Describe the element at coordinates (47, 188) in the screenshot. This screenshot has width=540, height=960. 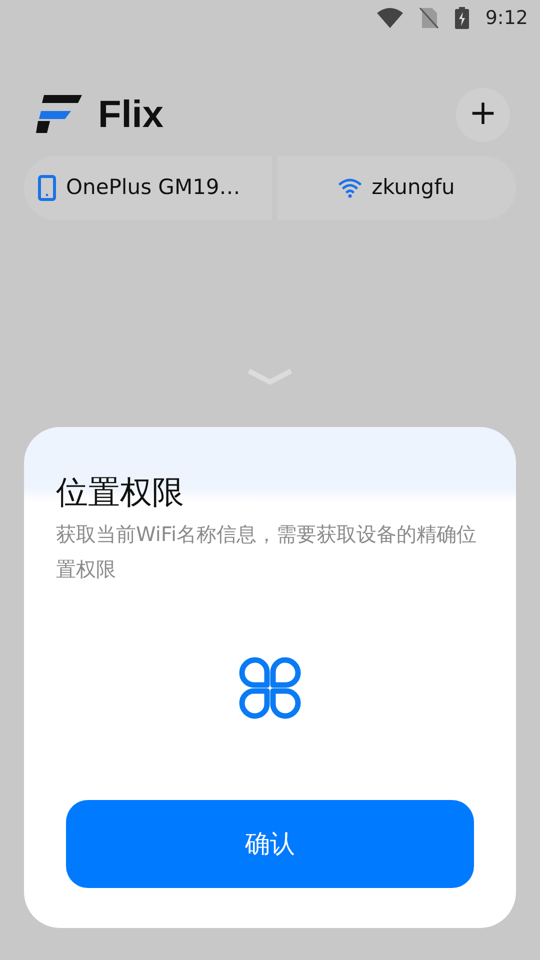
I see `phone-icon` at that location.